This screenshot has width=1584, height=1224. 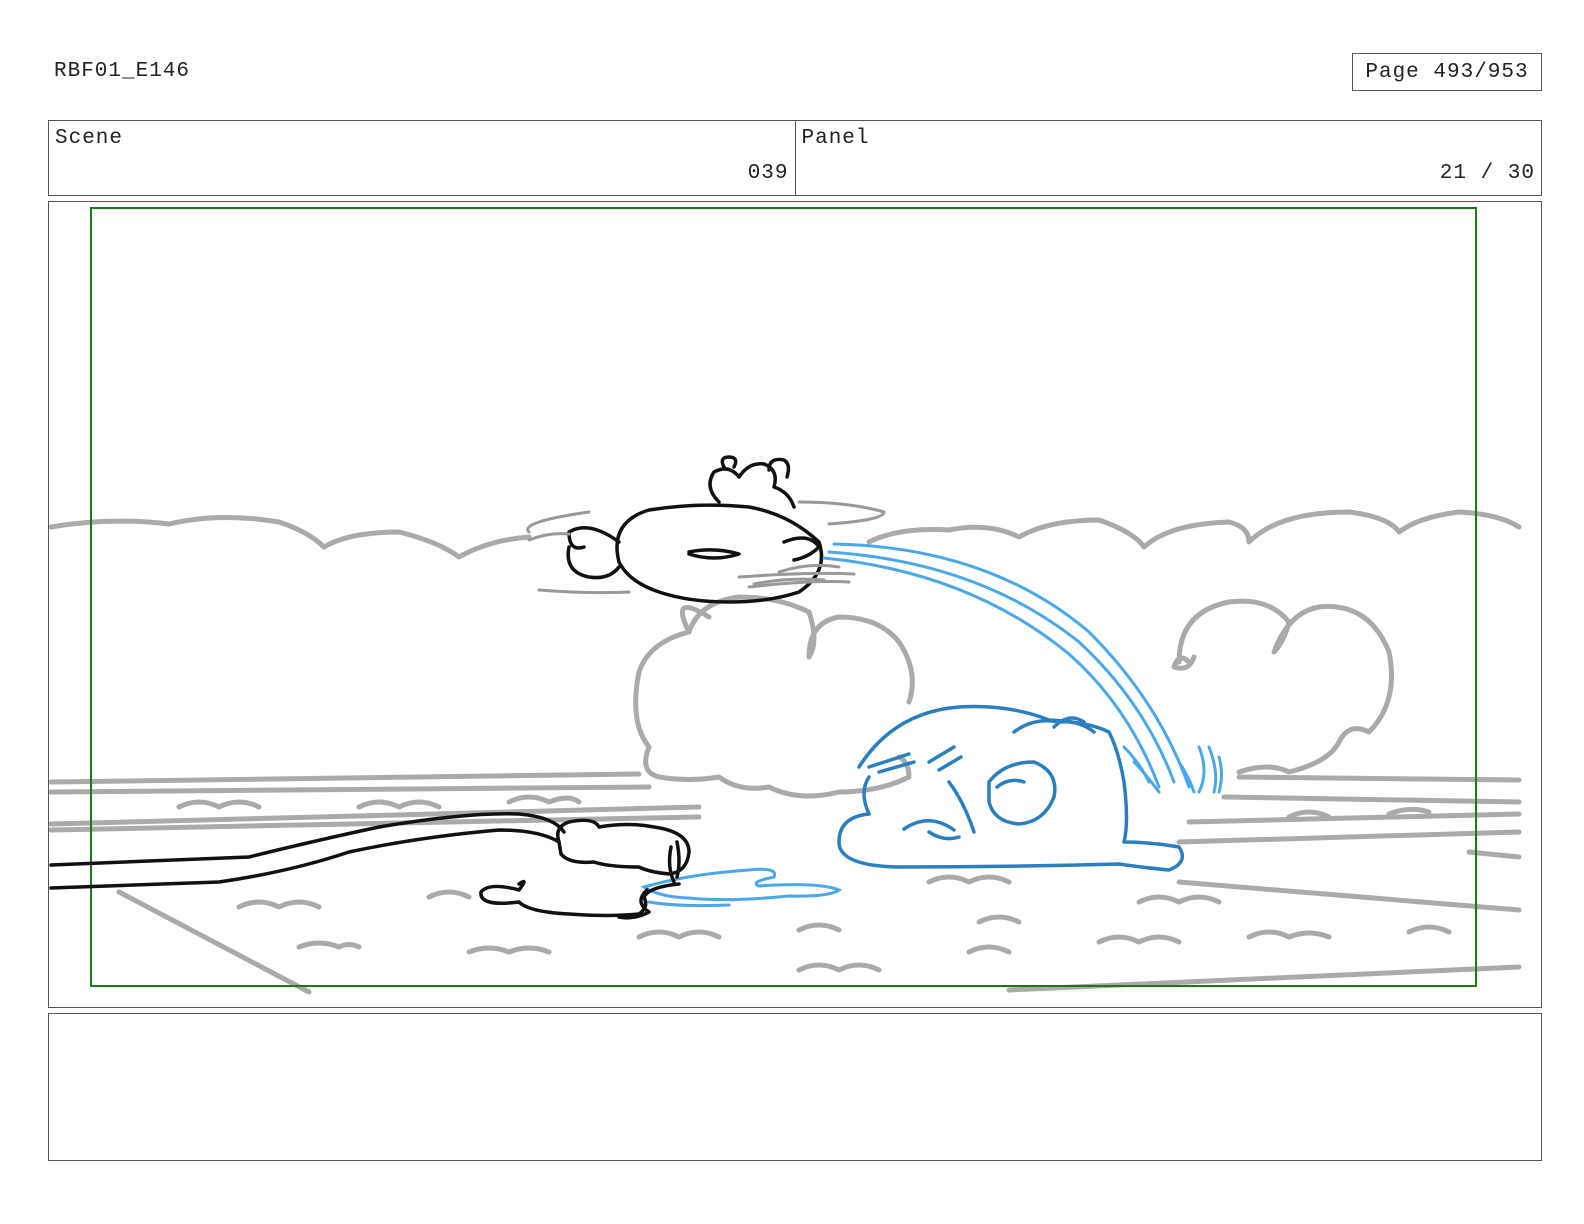 I want to click on panel-number: 21 / 30, so click(x=1487, y=173).